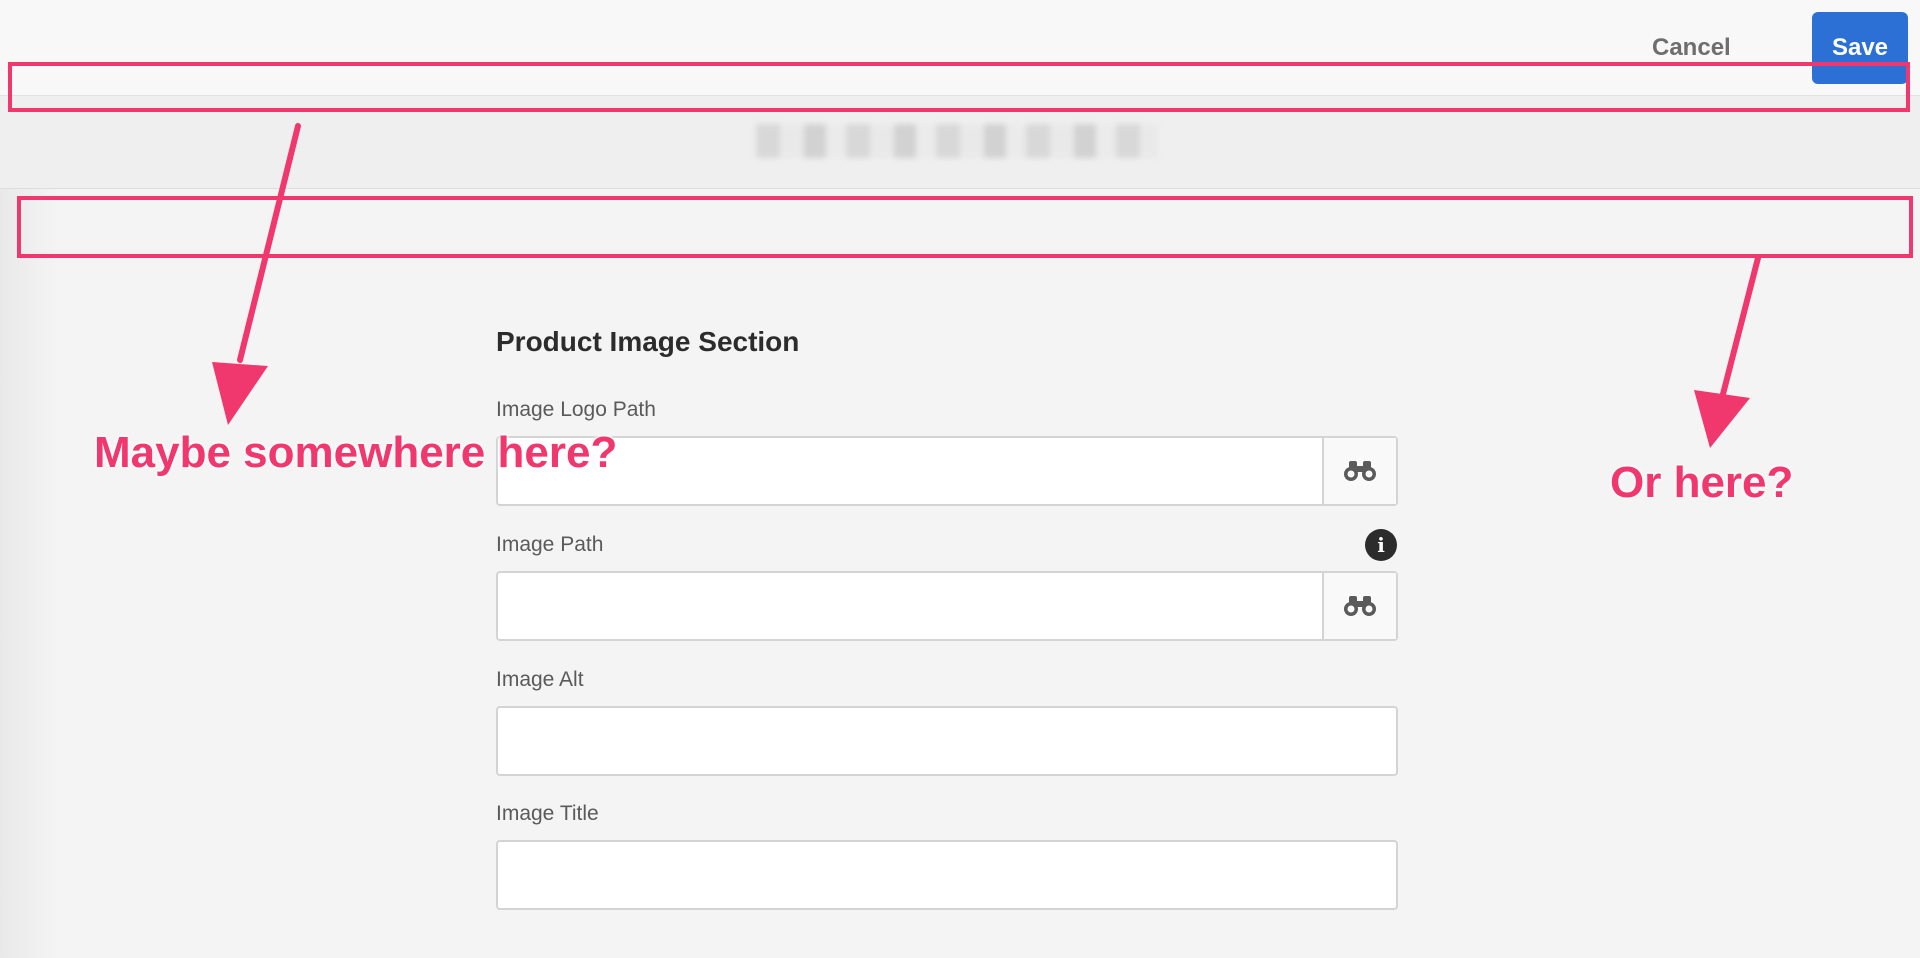 The width and height of the screenshot is (1920, 958). What do you see at coordinates (576, 409) in the screenshot?
I see `image-logo-path-label: Image Logo Path` at bounding box center [576, 409].